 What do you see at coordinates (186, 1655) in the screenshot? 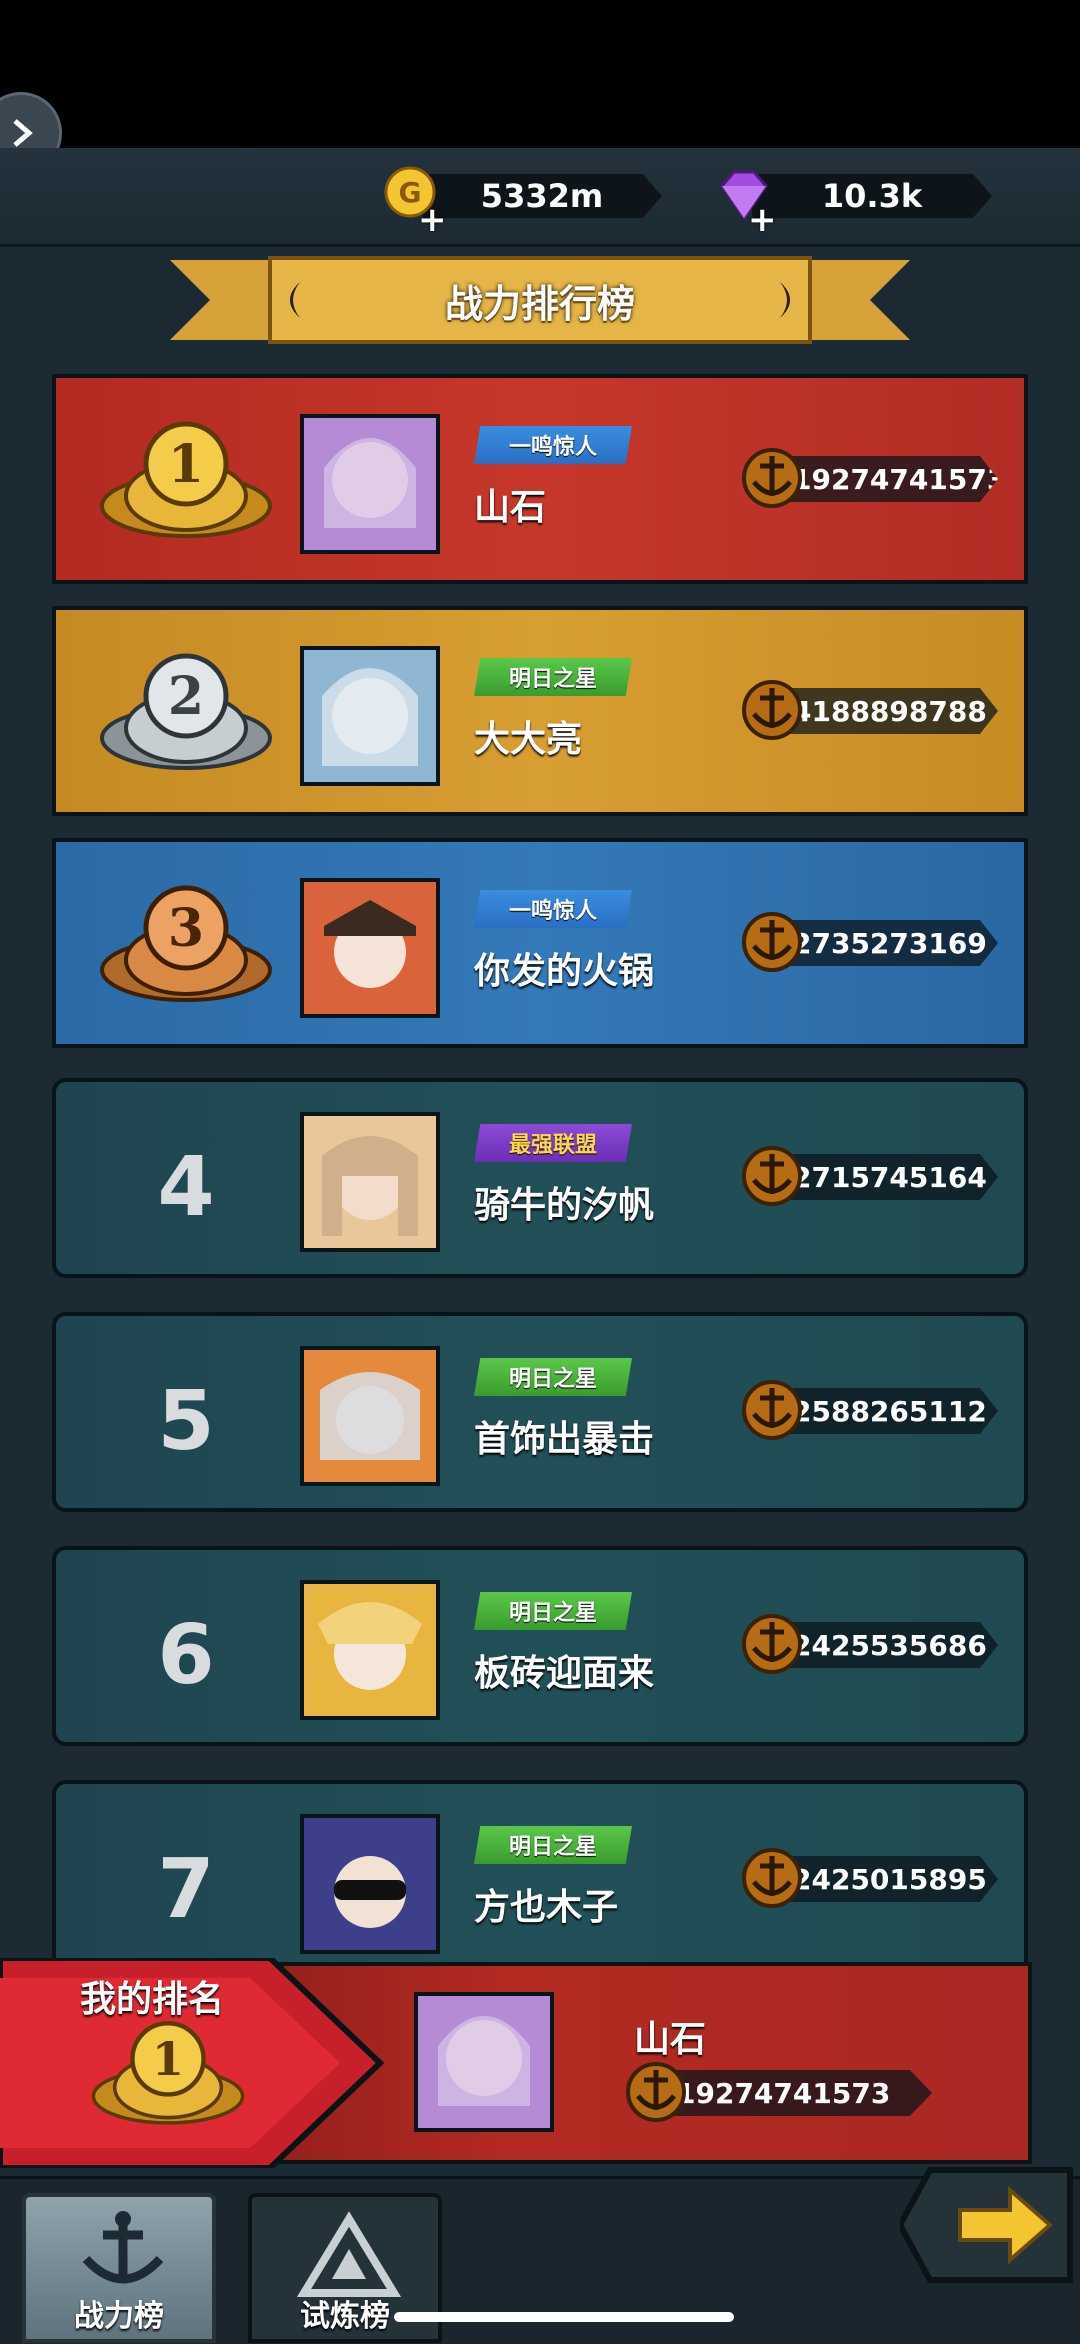
I see `rank-number: 6` at bounding box center [186, 1655].